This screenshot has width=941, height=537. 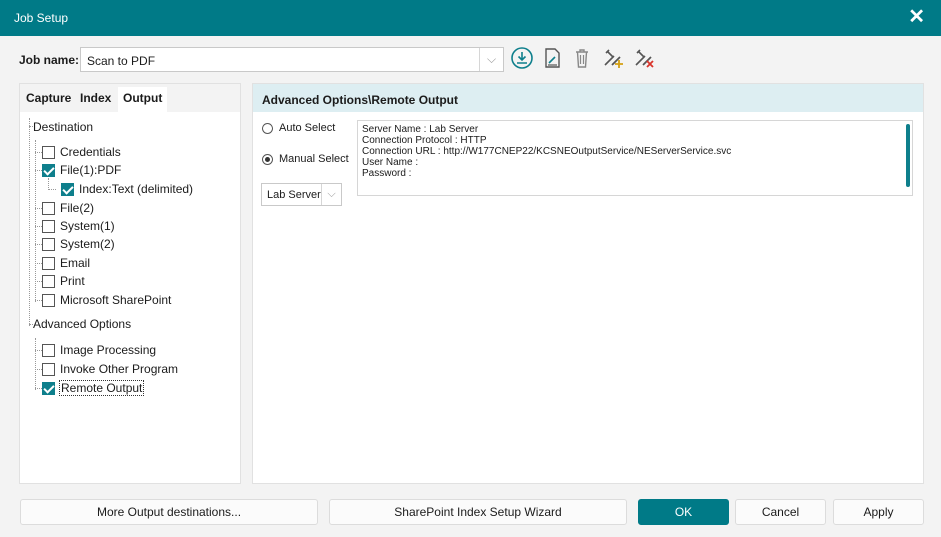 What do you see at coordinates (77, 208) in the screenshot?
I see `tree-item-label: File(2)` at bounding box center [77, 208].